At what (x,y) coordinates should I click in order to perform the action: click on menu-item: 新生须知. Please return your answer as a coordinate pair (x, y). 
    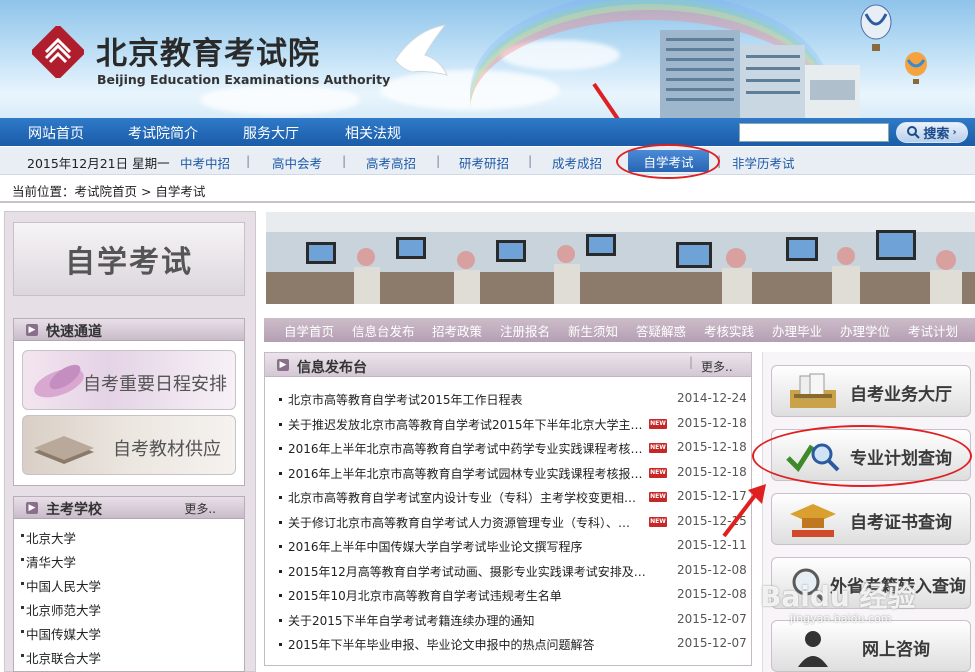
    Looking at the image, I should click on (593, 330).